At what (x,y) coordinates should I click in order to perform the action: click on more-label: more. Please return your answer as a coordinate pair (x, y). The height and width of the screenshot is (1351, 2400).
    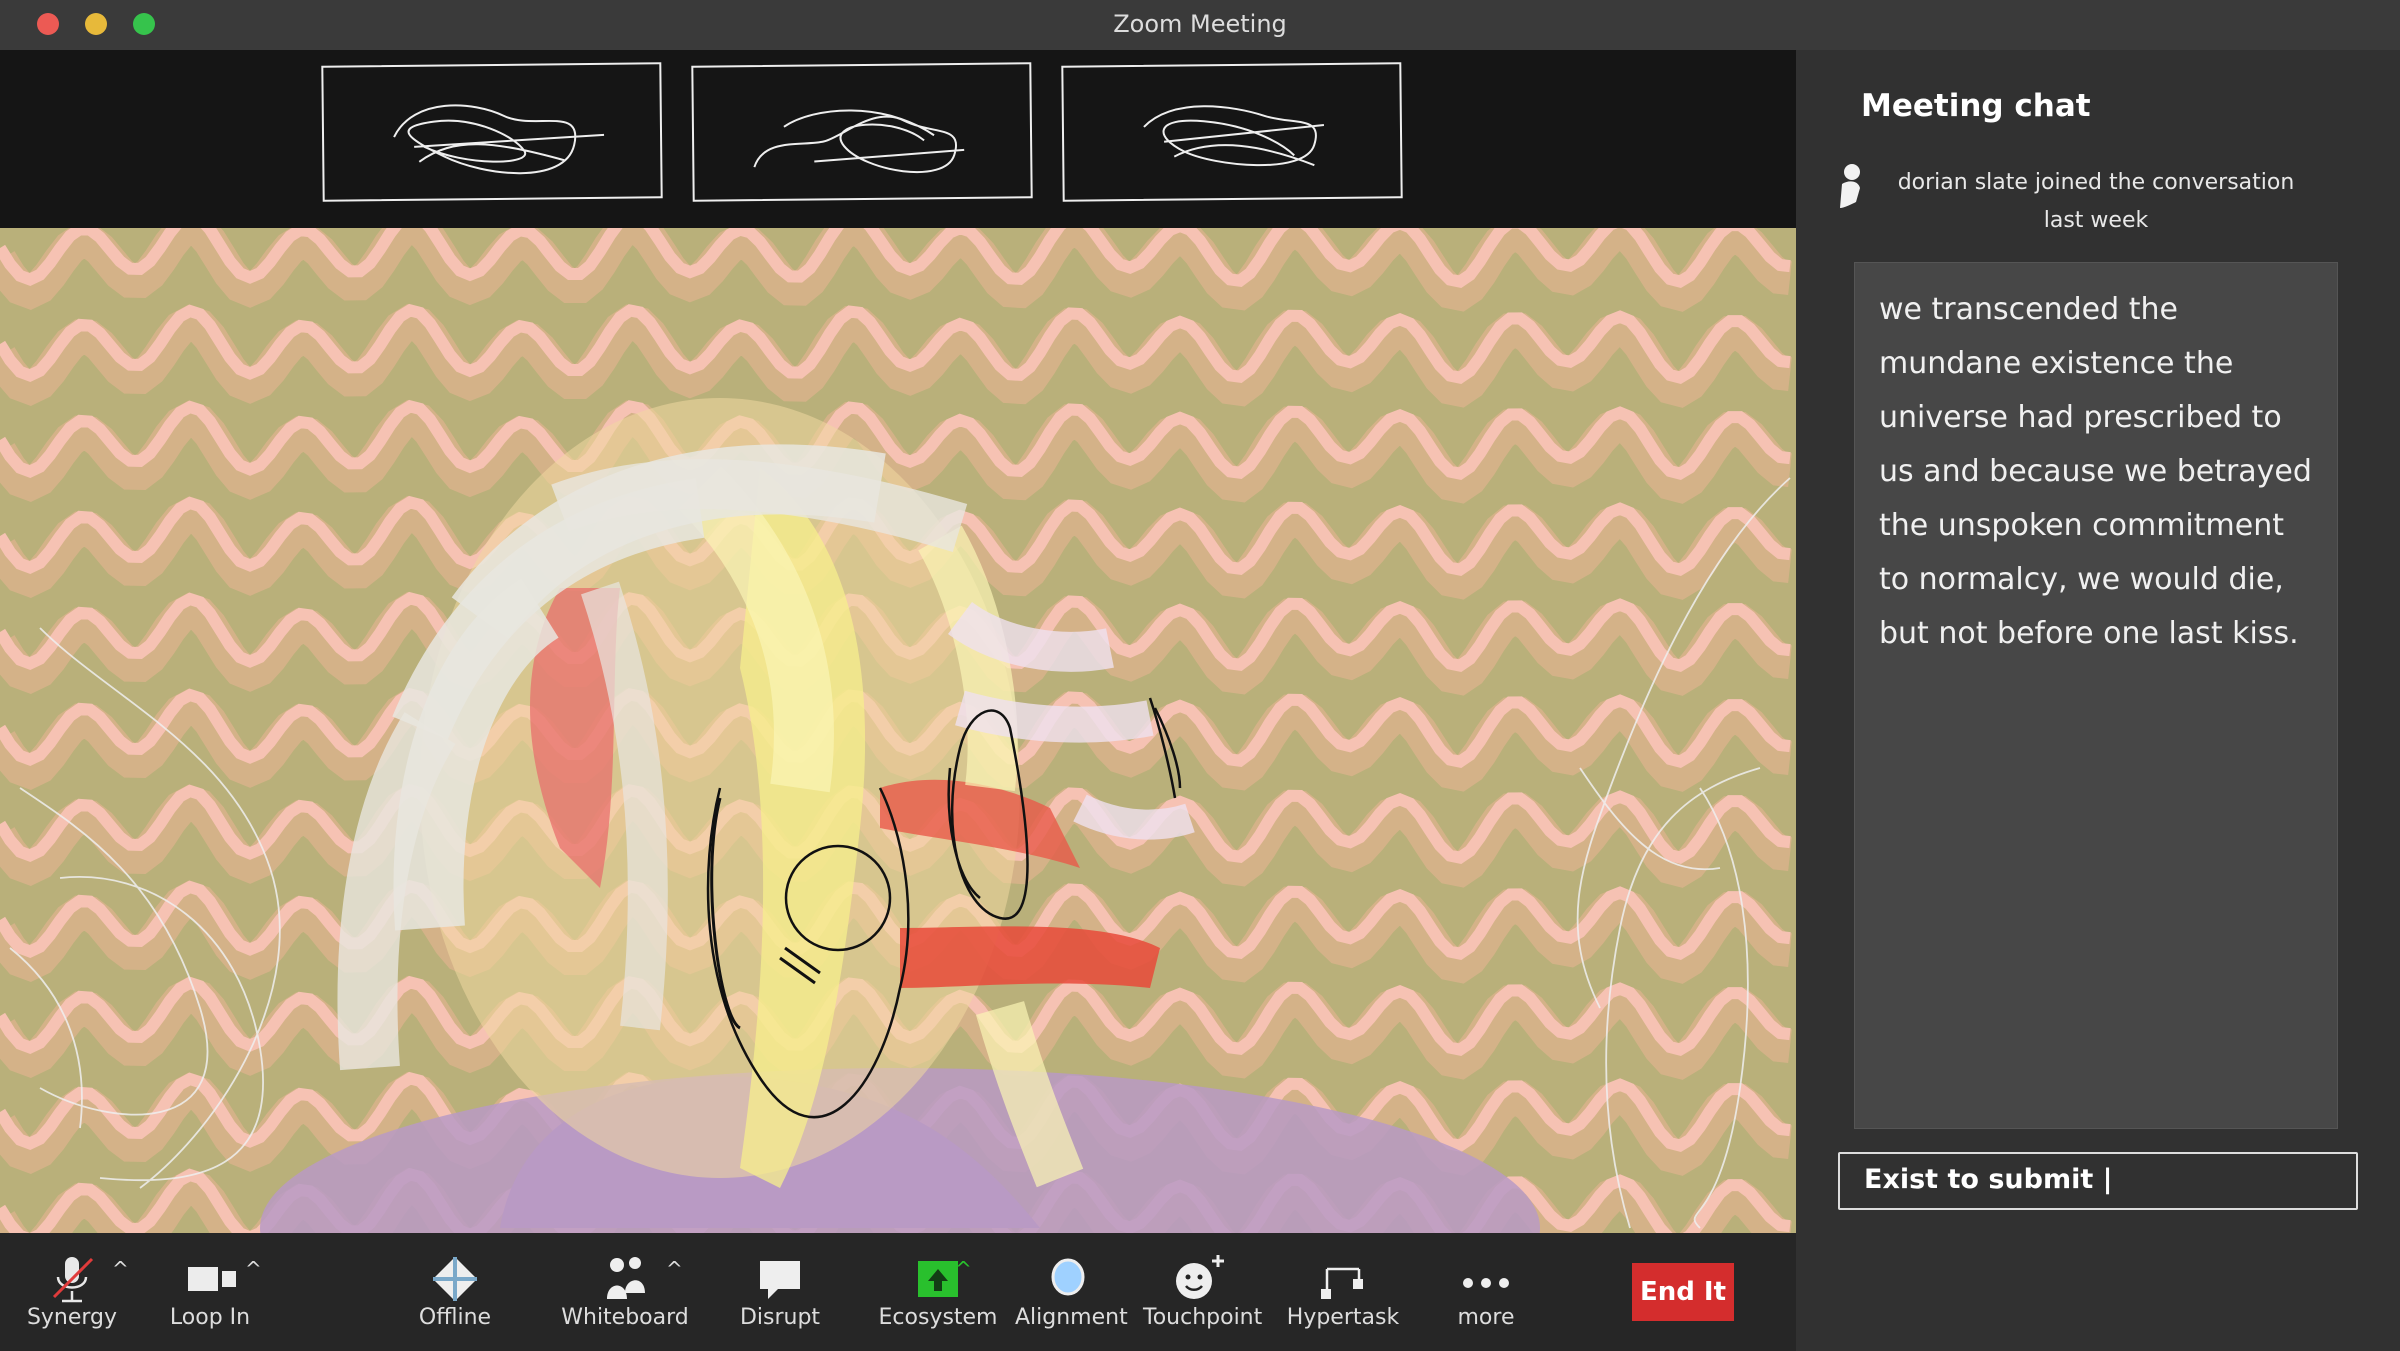
    Looking at the image, I should click on (1486, 1317).